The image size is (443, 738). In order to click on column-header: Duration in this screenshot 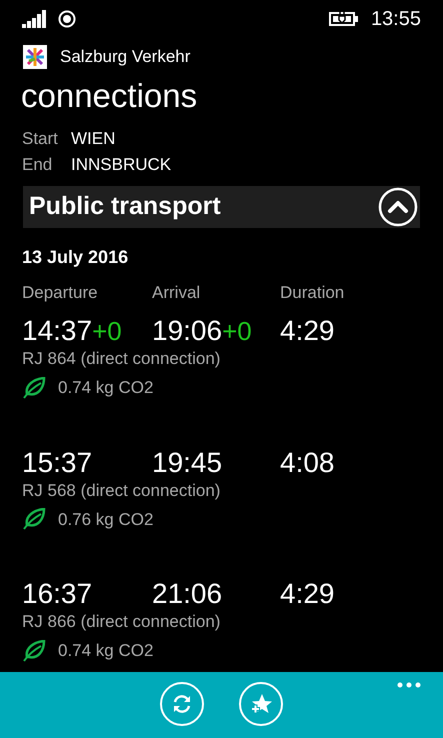, I will do `click(313, 293)`.